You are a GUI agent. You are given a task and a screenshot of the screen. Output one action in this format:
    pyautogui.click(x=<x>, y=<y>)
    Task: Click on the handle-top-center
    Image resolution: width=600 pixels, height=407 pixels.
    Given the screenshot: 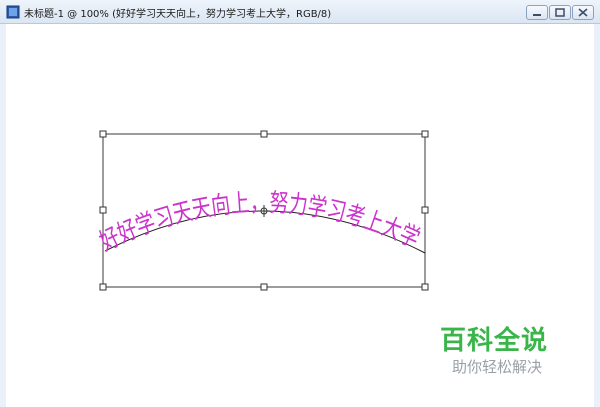 What is the action you would take?
    pyautogui.click(x=264, y=134)
    